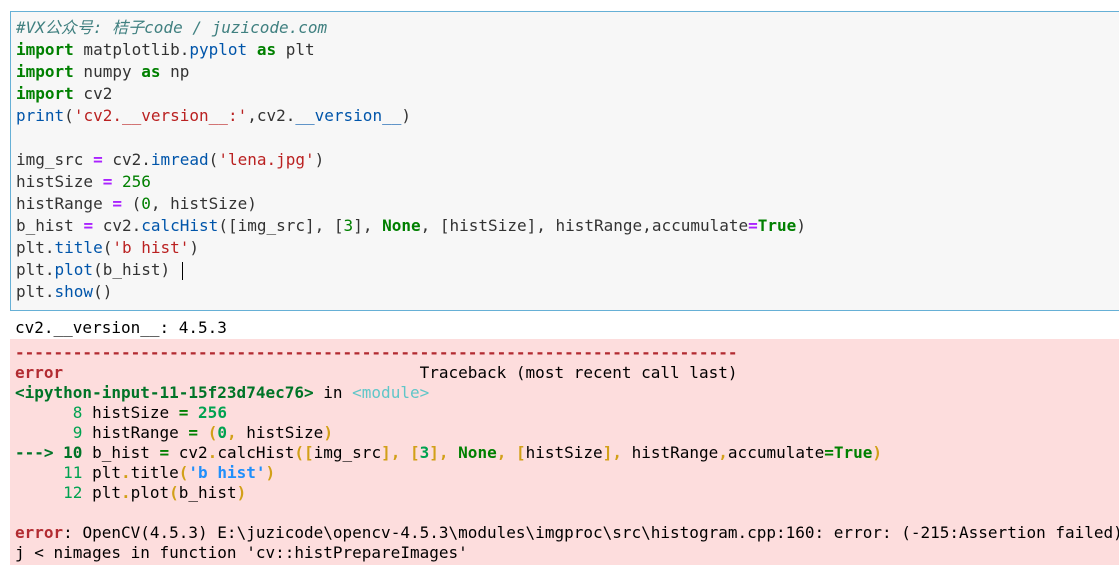 The height and width of the screenshot is (574, 1119). What do you see at coordinates (411, 182) in the screenshot?
I see `code-line: histSize = 256` at bounding box center [411, 182].